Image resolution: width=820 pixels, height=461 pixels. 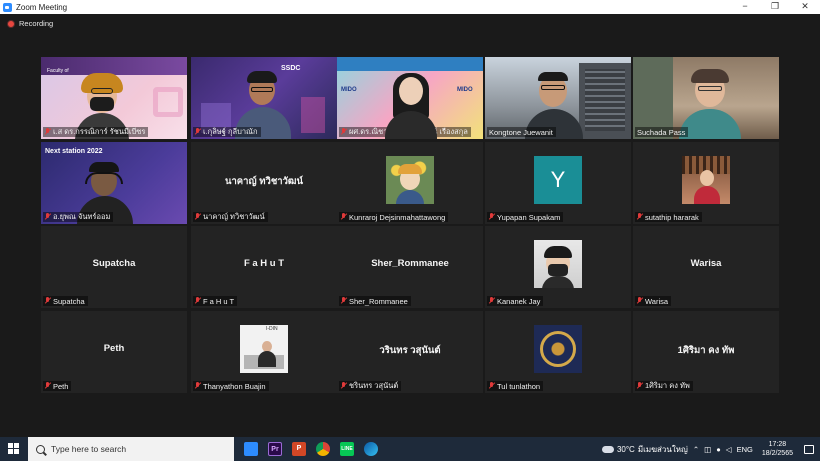 What do you see at coordinates (707, 178) in the screenshot?
I see `photo-face` at bounding box center [707, 178].